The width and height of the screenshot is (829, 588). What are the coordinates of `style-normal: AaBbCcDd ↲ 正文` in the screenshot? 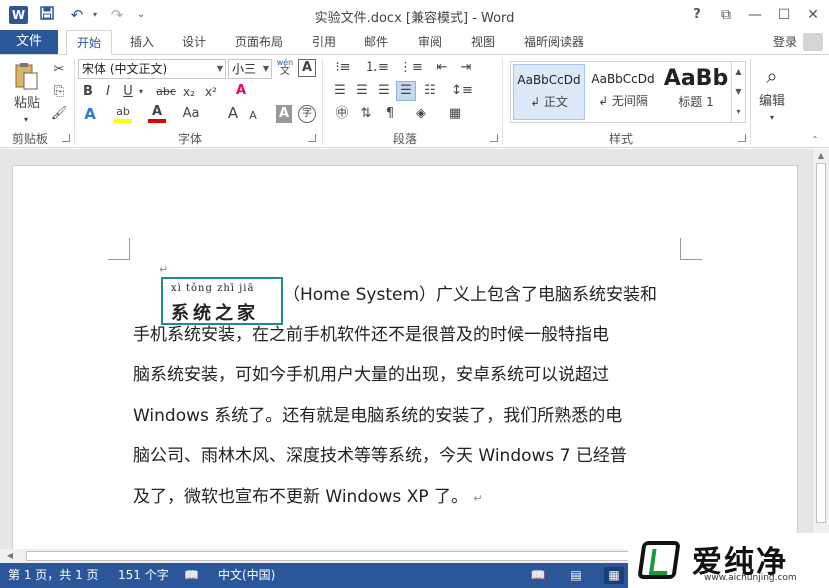 It's located at (549, 92).